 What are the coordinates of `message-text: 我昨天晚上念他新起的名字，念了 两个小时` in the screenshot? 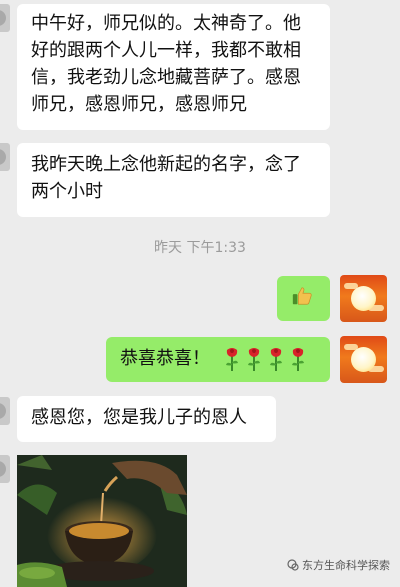 It's located at (166, 178).